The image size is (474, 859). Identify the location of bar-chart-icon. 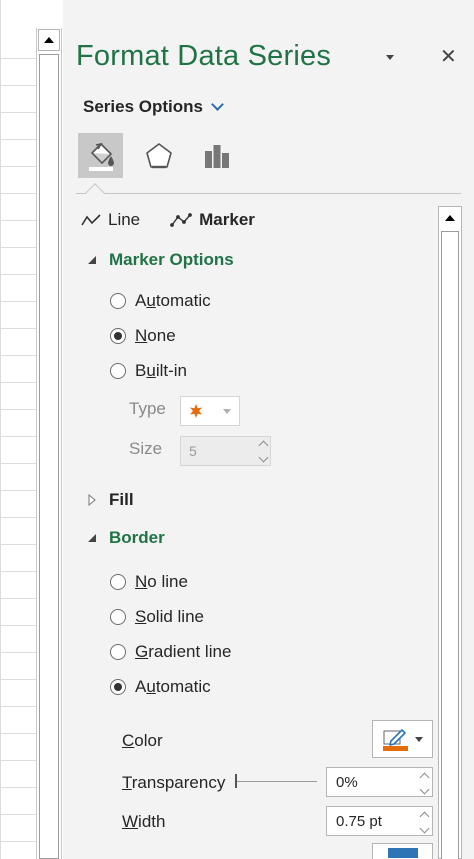
(216, 156).